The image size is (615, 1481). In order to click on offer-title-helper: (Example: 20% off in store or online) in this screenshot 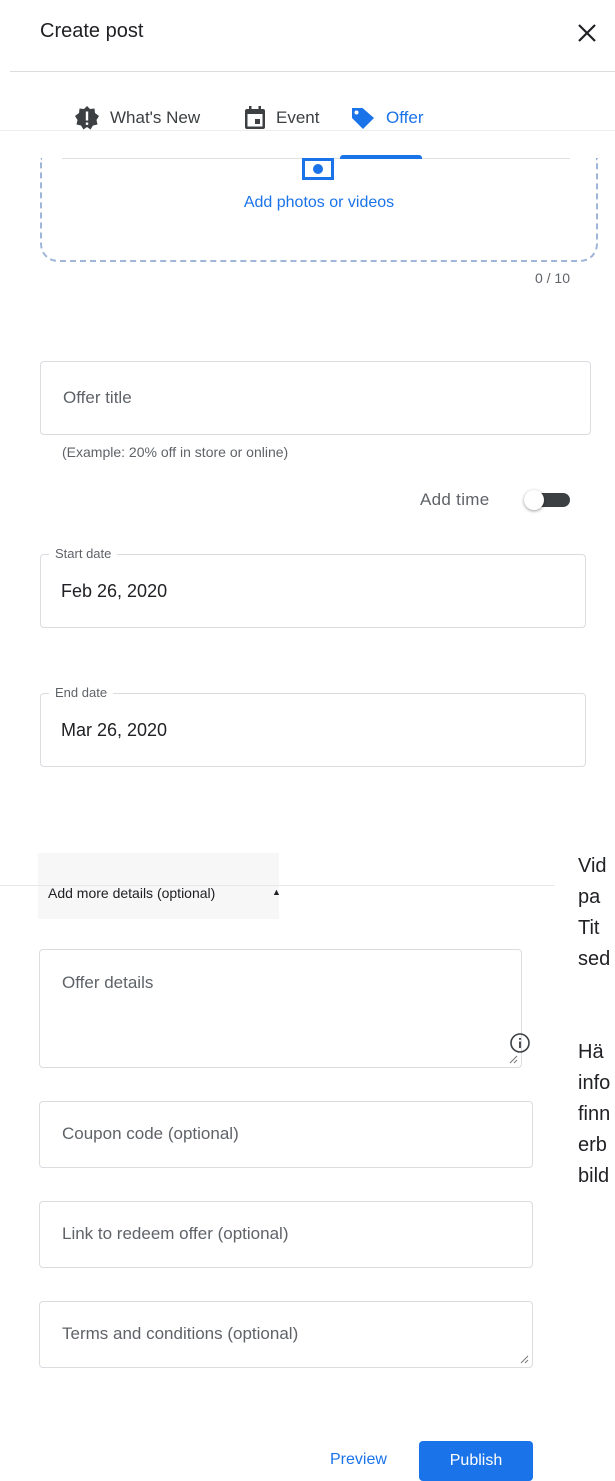, I will do `click(175, 452)`.